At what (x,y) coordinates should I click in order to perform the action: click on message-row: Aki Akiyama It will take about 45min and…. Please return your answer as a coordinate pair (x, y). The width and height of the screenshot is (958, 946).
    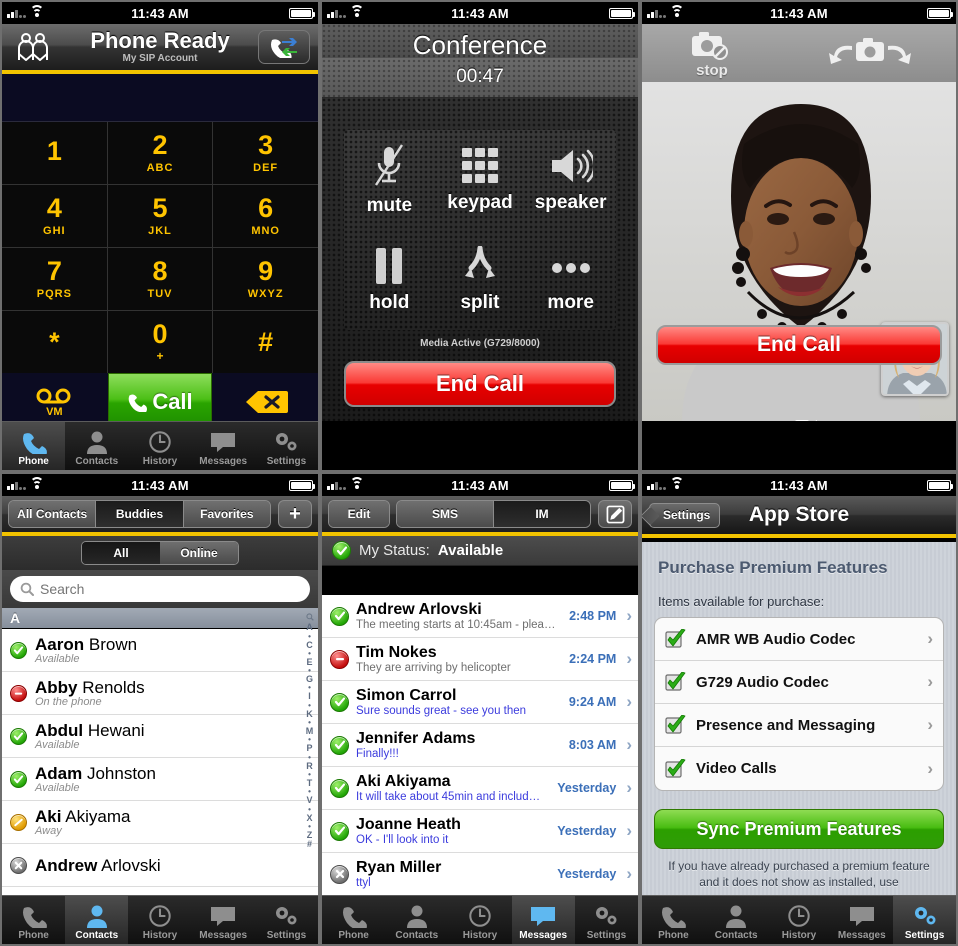
    Looking at the image, I should click on (480, 788).